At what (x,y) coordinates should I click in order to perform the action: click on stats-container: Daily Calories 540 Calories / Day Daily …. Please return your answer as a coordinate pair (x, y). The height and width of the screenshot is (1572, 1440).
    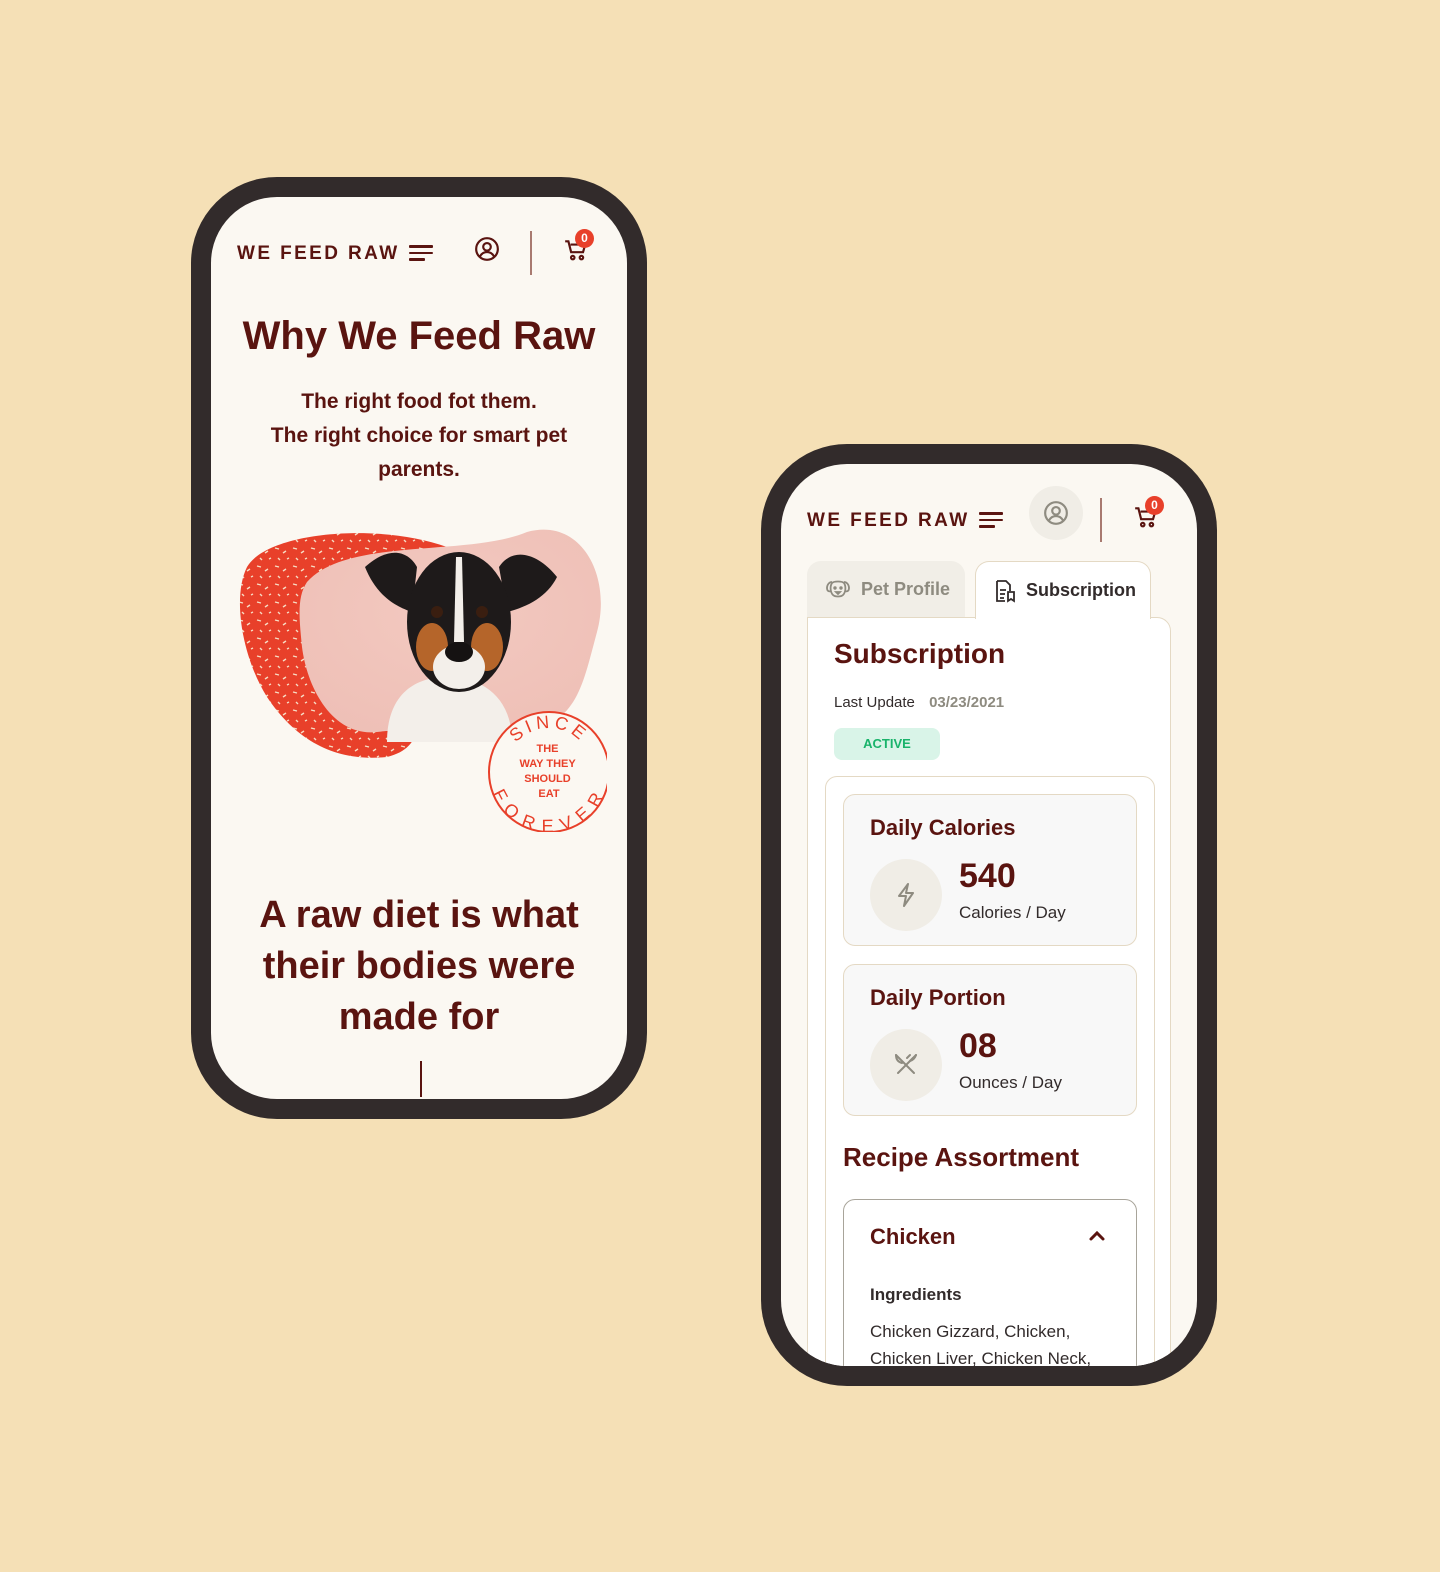
    Looking at the image, I should click on (990, 1071).